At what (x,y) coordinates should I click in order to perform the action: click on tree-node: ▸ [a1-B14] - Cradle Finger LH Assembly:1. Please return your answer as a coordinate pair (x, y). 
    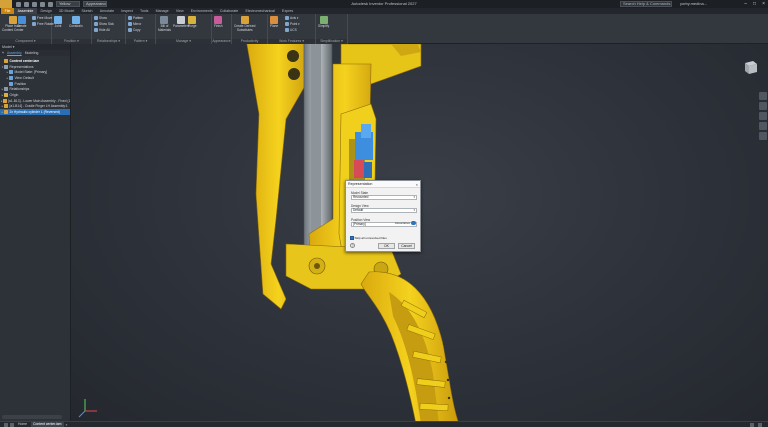
    Looking at the image, I should click on (35, 107).